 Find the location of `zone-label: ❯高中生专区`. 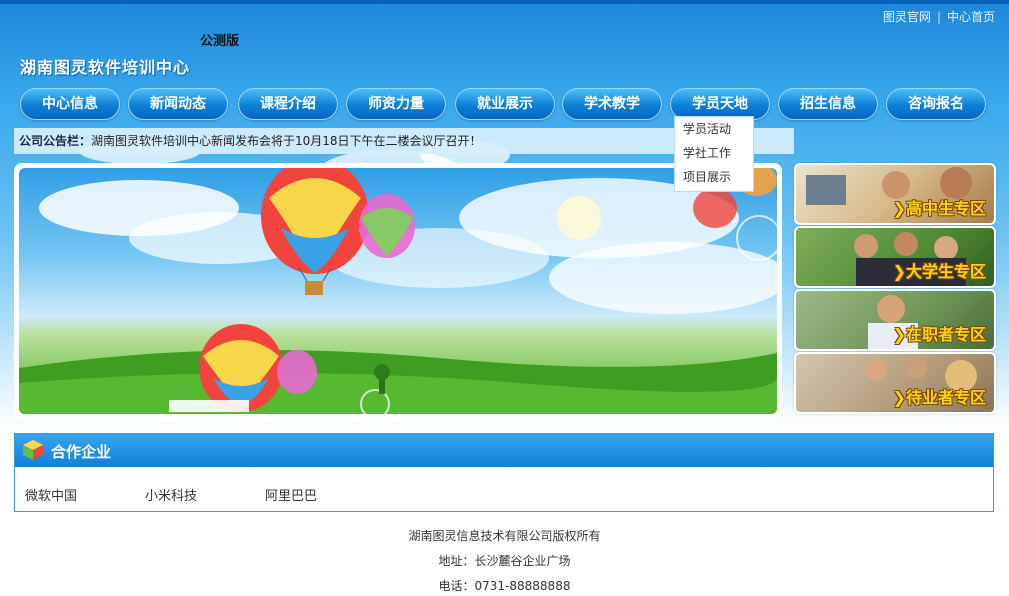

zone-label: ❯高中生专区 is located at coordinates (939, 208).